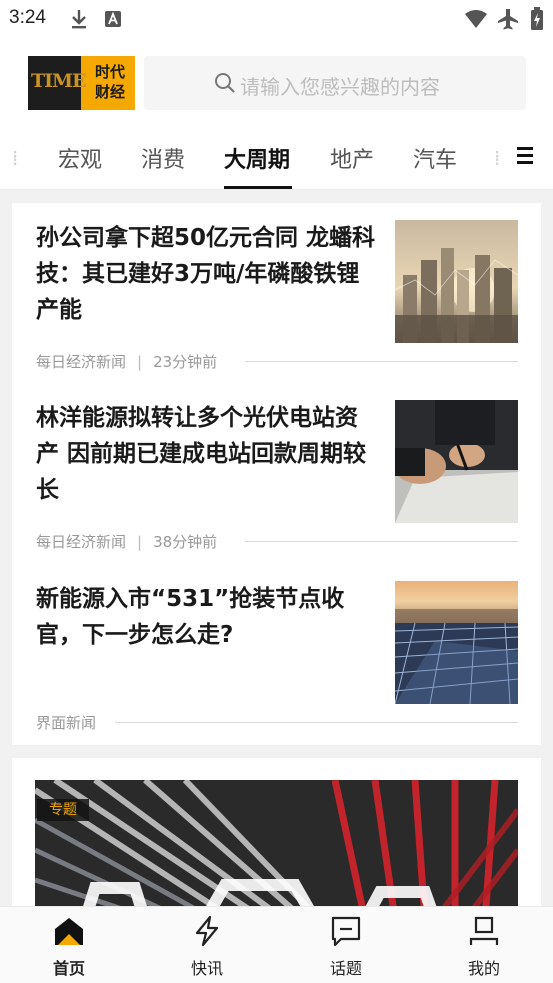 This screenshot has height=983, width=553. I want to click on nav-topics-label: 话题, so click(345, 968).